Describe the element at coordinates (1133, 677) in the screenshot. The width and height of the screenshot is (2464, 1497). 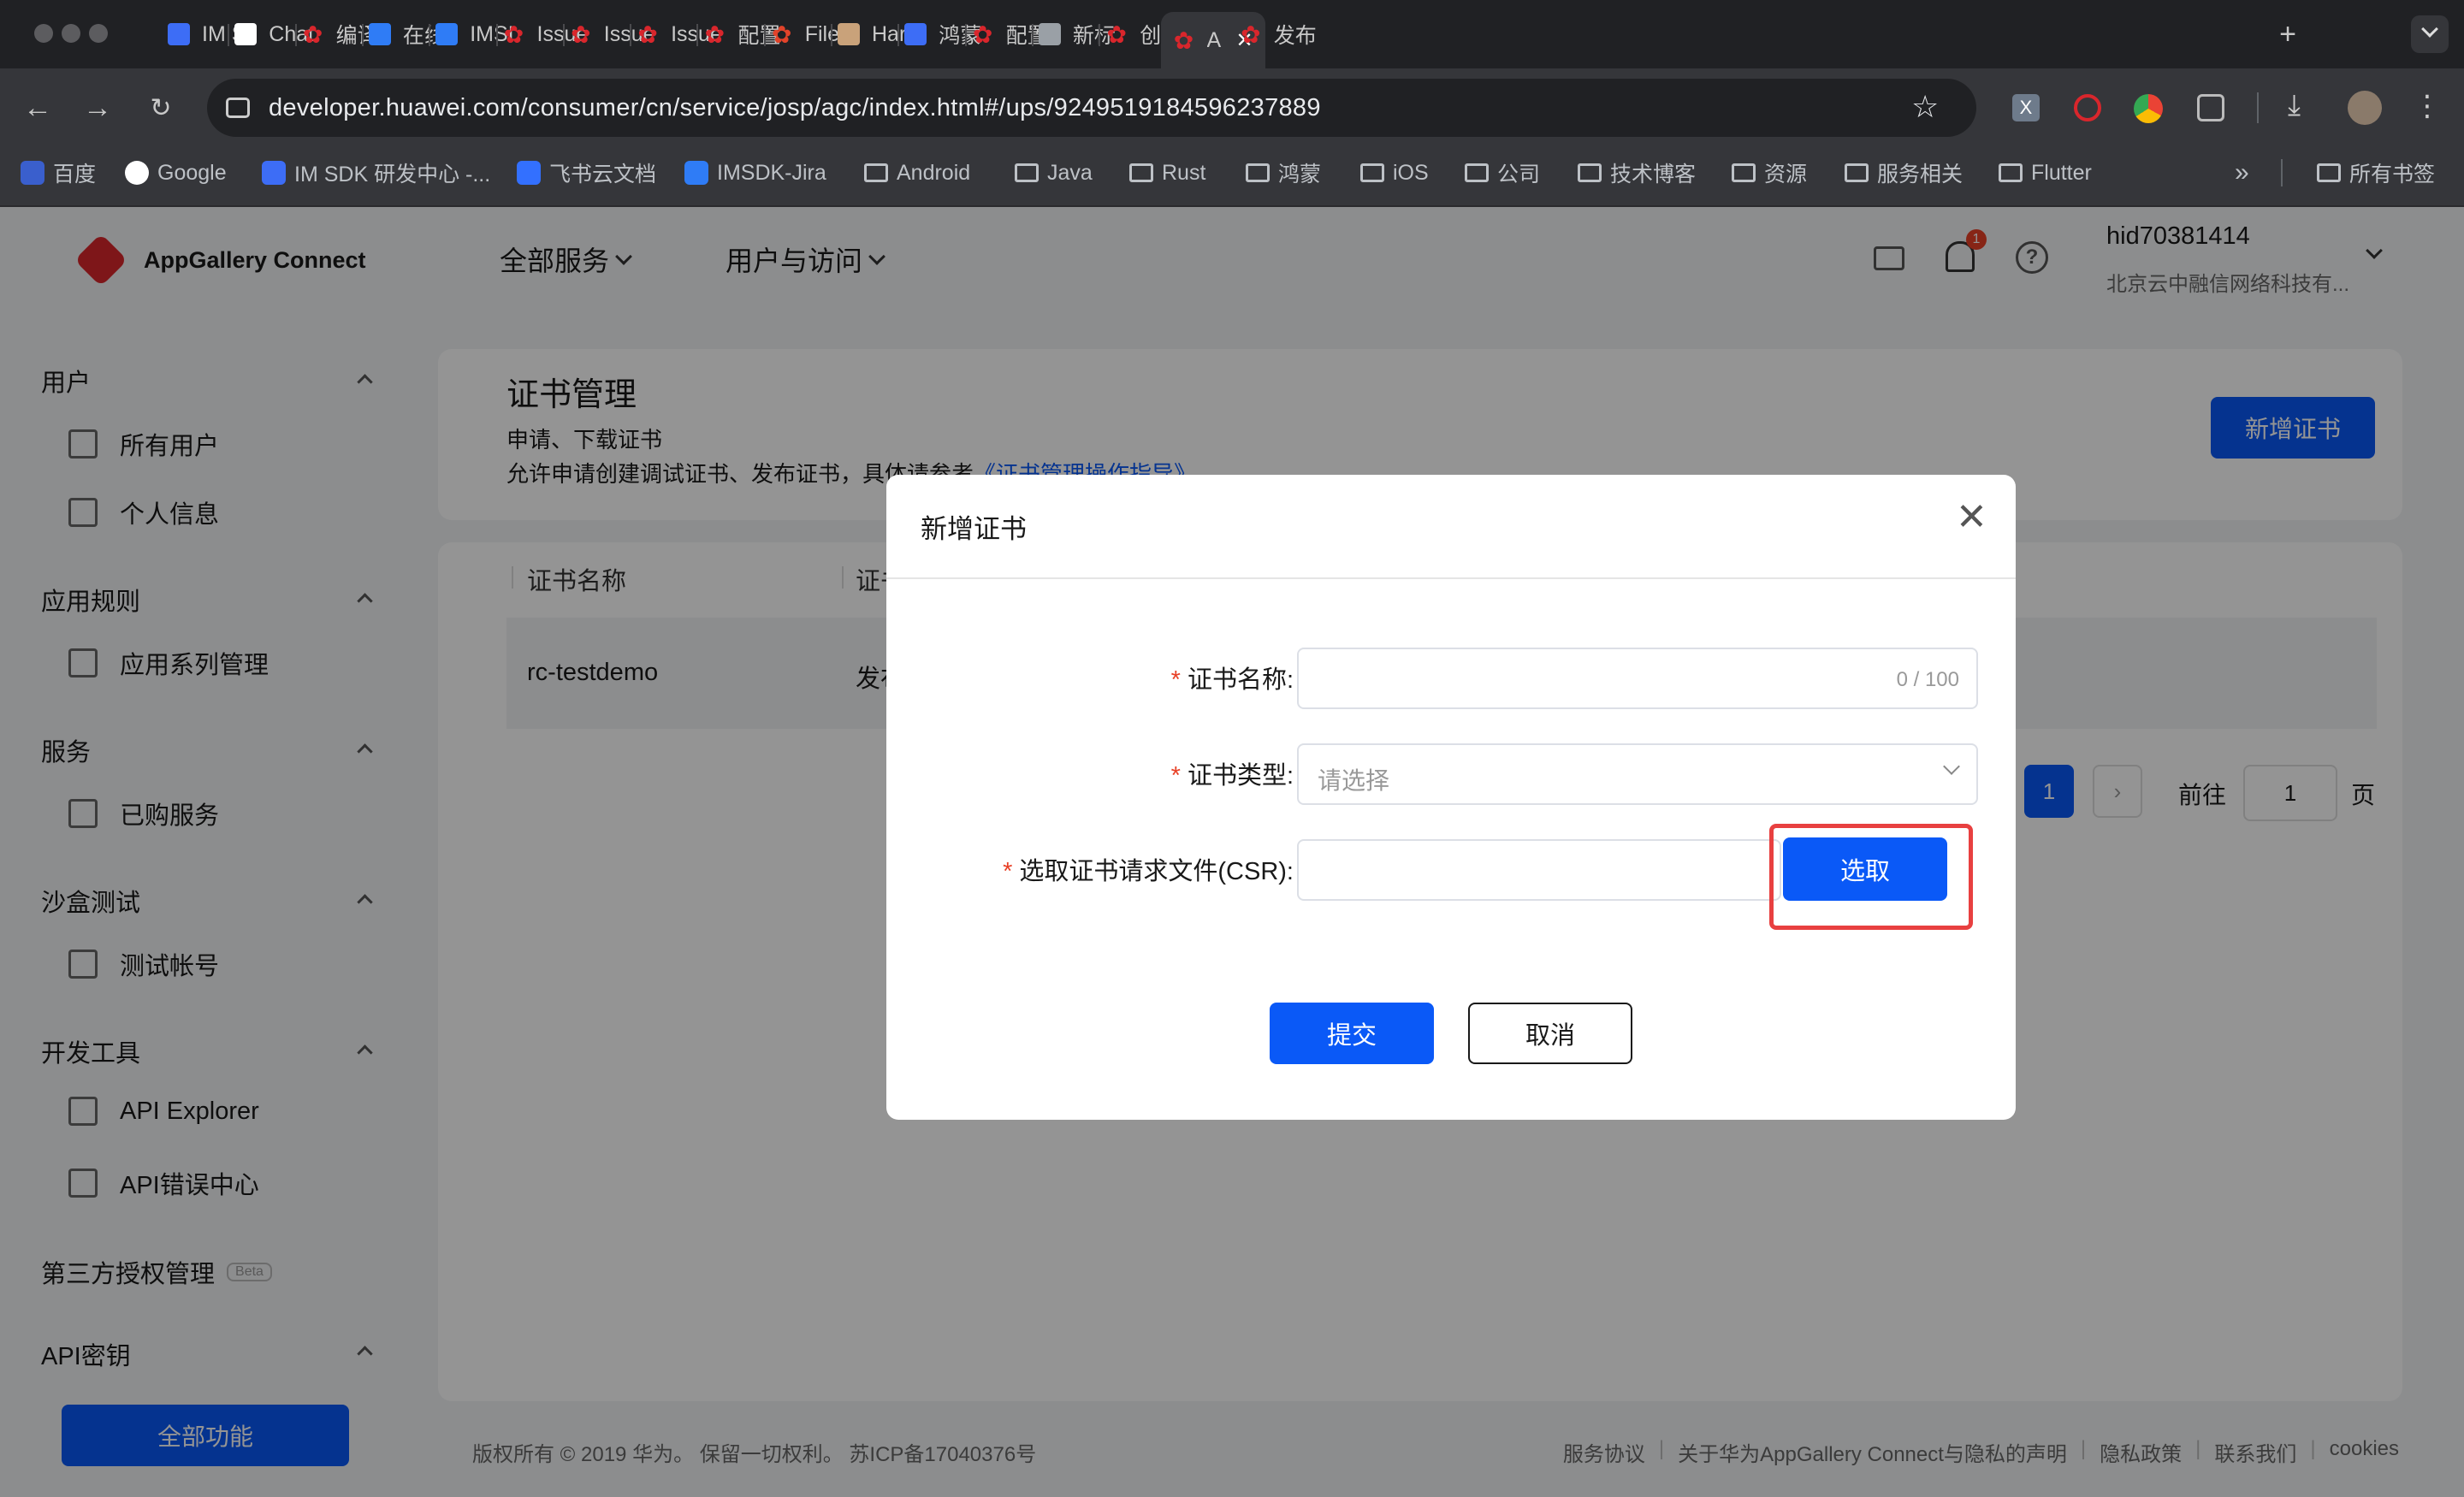
I see `name-label: * 证书名称:` at that location.